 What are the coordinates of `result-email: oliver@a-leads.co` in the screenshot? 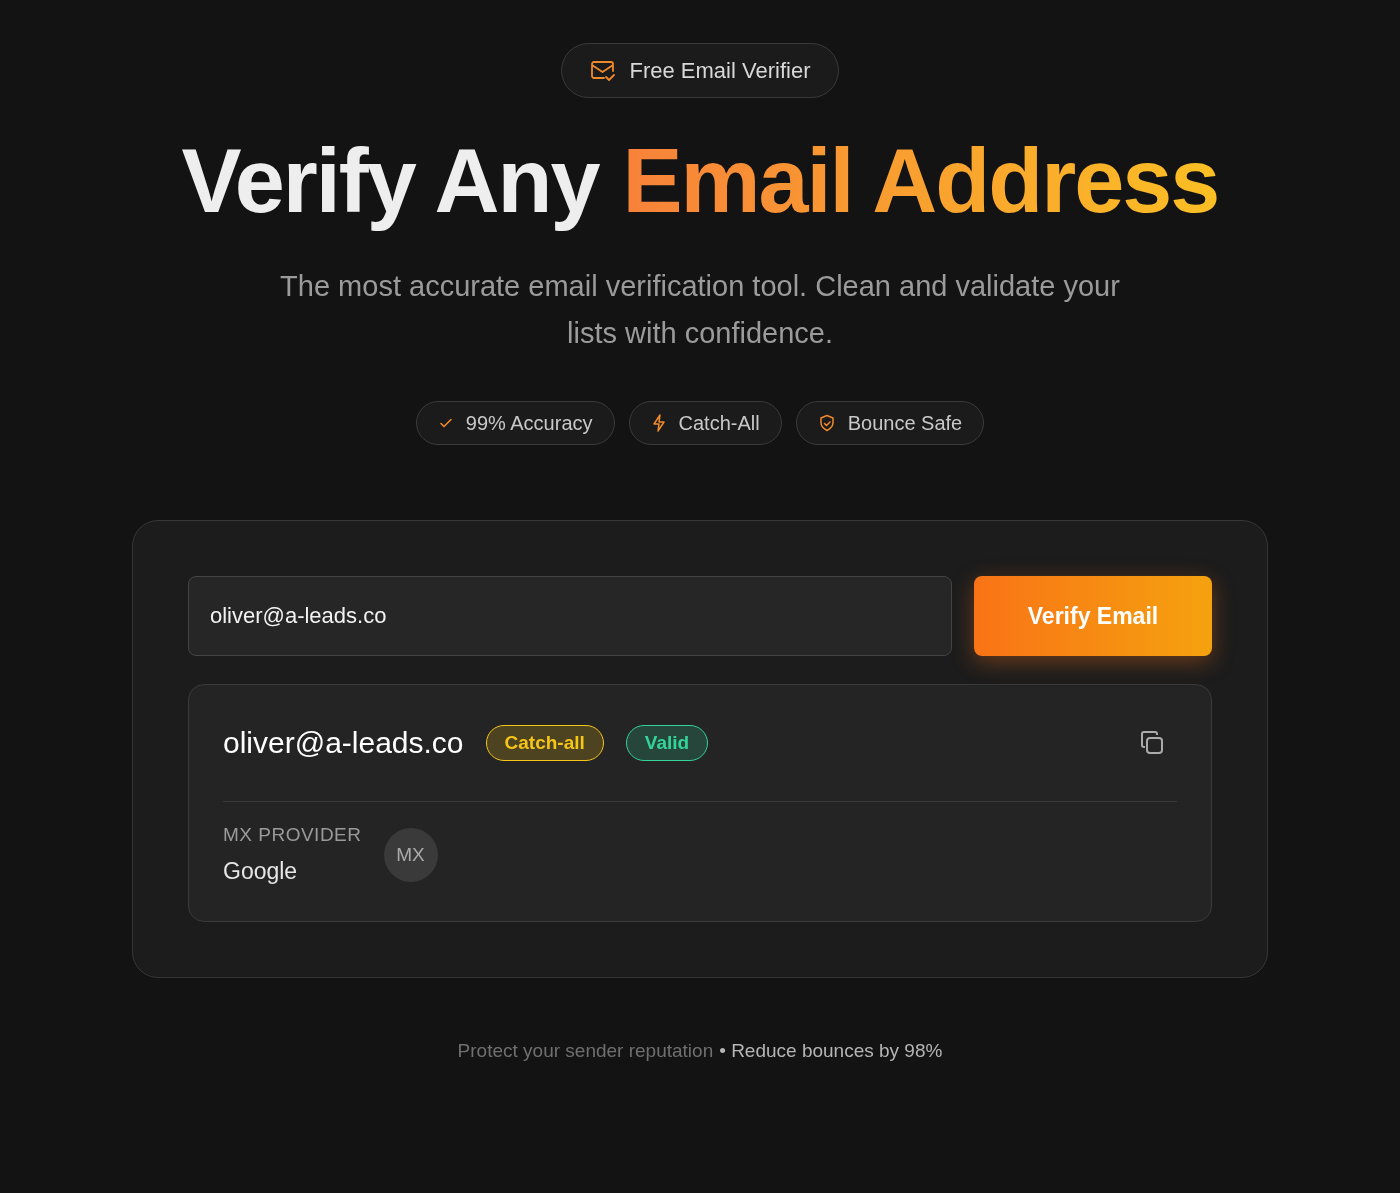 It's located at (343, 743).